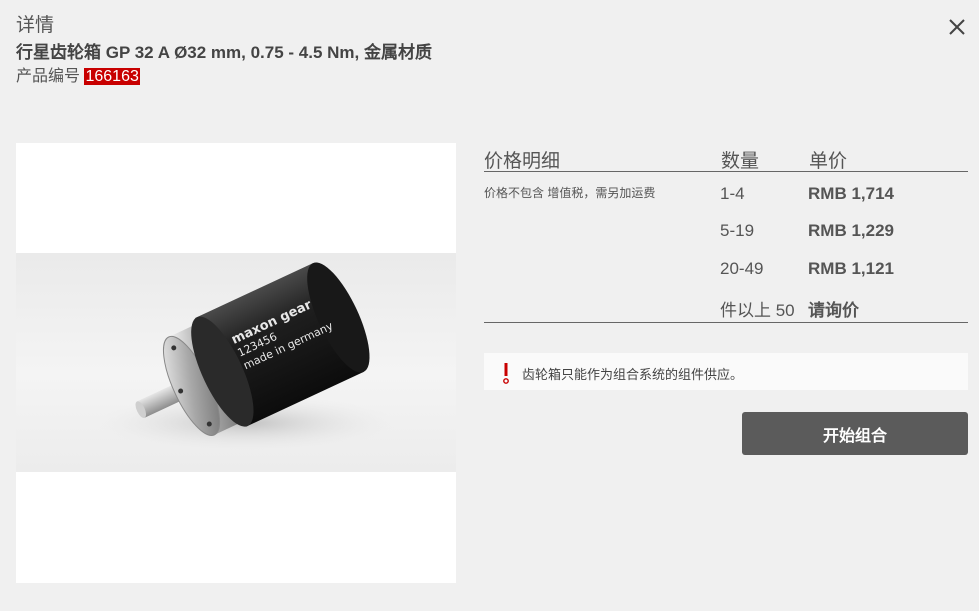 The image size is (979, 611). Describe the element at coordinates (737, 230) in the screenshot. I see `price-row-quantity: 5-19` at that location.